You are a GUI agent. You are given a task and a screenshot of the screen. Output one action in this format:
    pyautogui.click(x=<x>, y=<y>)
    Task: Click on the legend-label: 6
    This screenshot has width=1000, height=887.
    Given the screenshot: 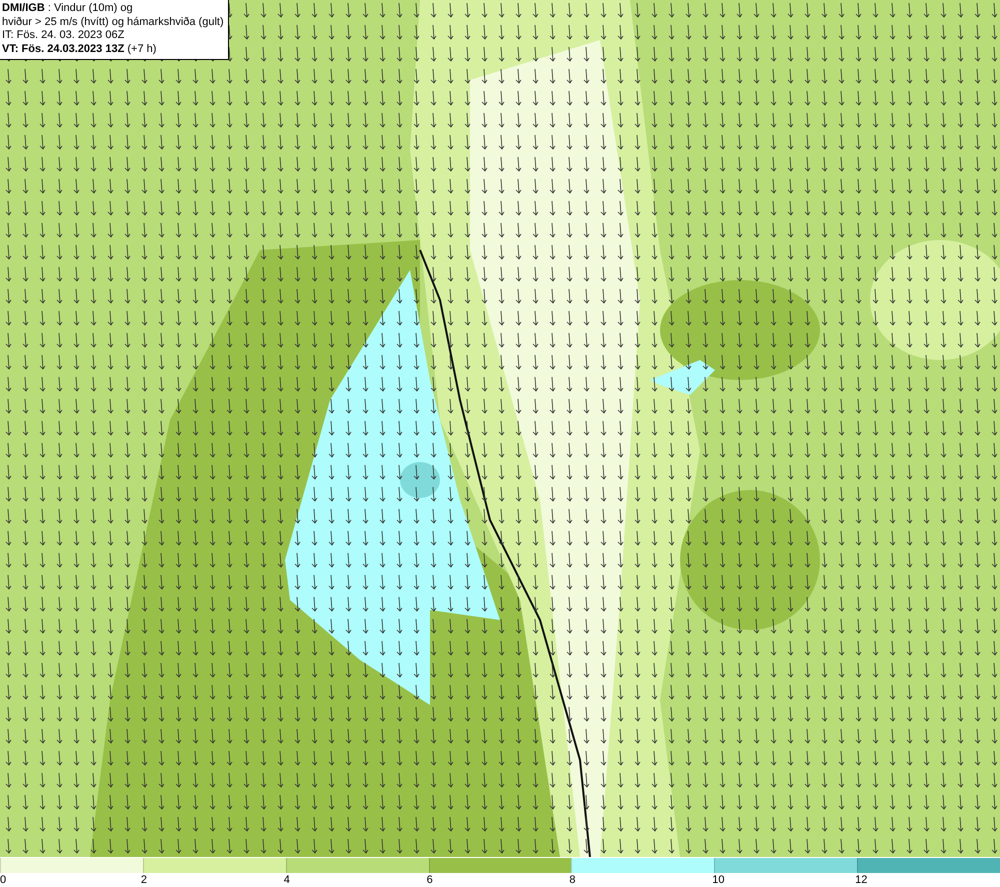 What is the action you would take?
    pyautogui.click(x=429, y=880)
    